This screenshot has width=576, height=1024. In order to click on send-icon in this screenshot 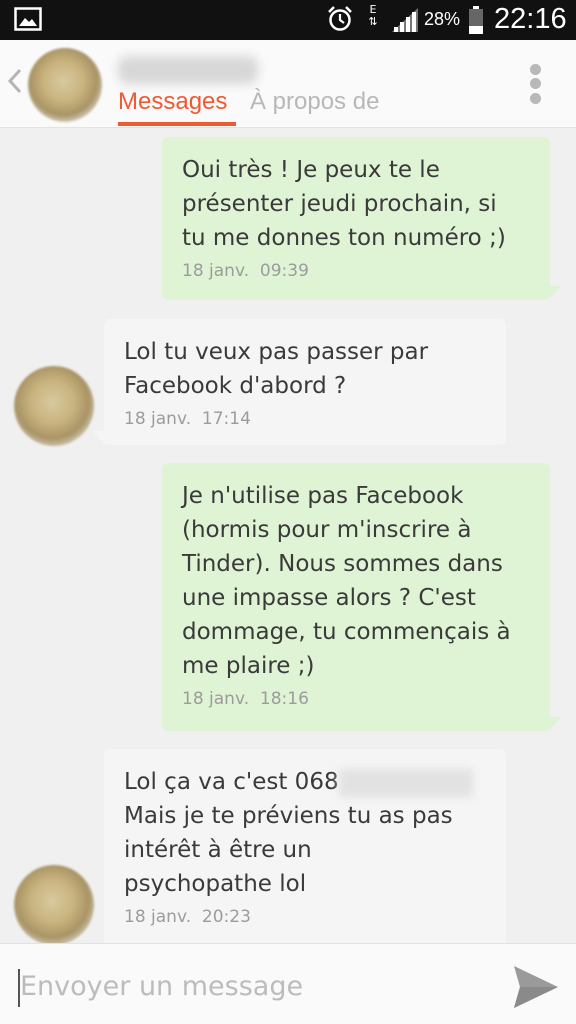, I will do `click(536, 987)`.